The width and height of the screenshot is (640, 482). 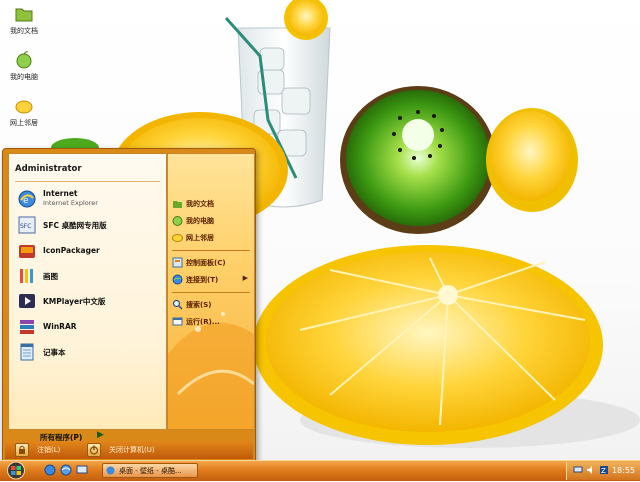 What do you see at coordinates (74, 301) in the screenshot?
I see `program-title: KMPlayer中文版` at bounding box center [74, 301].